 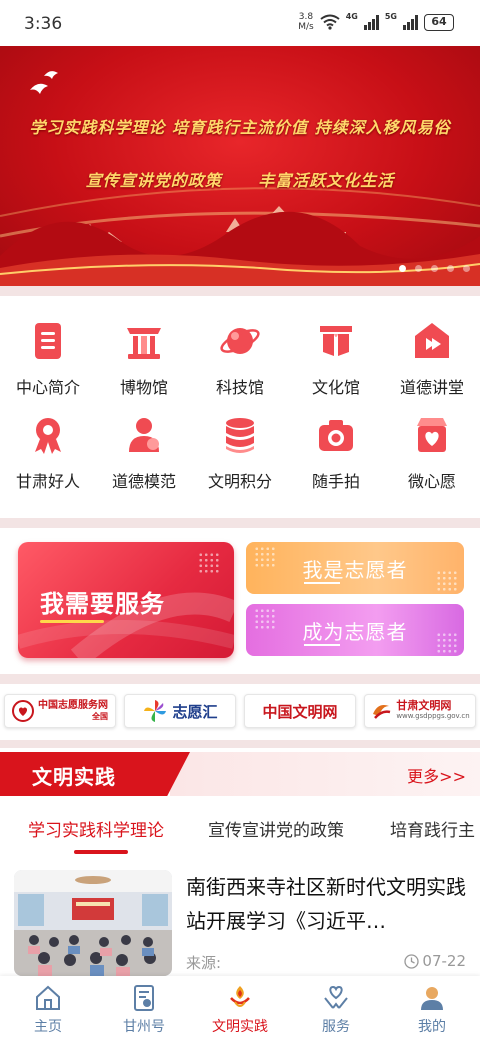 What do you see at coordinates (240, 127) in the screenshot?
I see `banner-slogan-1: 学习实践科学理论 培育践行主流价值 持续深入移风易俗` at bounding box center [240, 127].